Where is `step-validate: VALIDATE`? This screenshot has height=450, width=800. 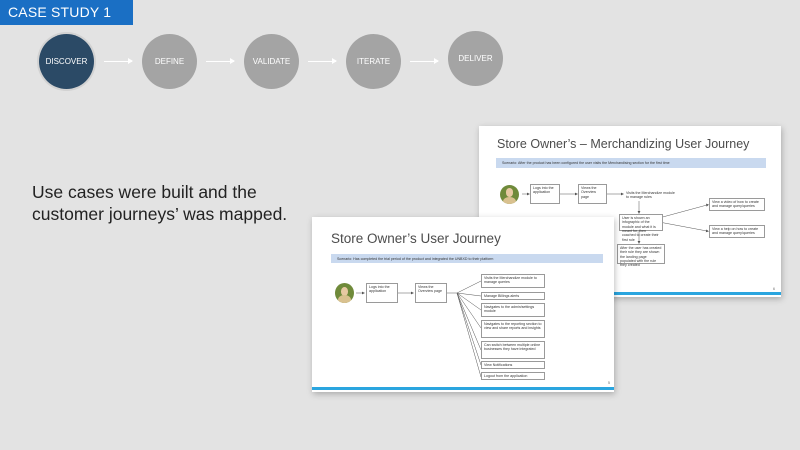 step-validate: VALIDATE is located at coordinates (271, 61).